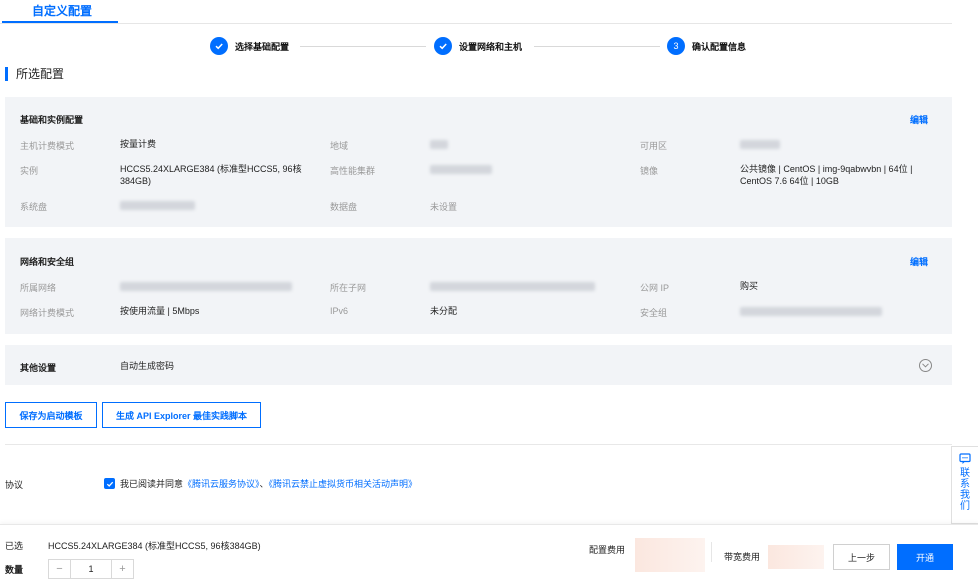  I want to click on region-label: 地域, so click(339, 146).